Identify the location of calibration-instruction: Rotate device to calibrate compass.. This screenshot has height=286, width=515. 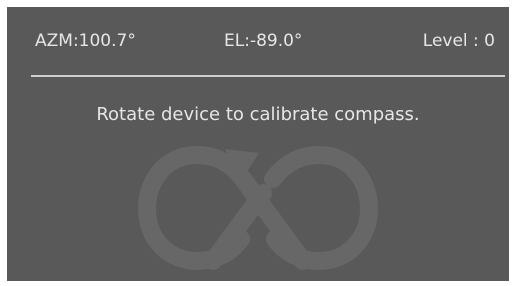
(258, 114).